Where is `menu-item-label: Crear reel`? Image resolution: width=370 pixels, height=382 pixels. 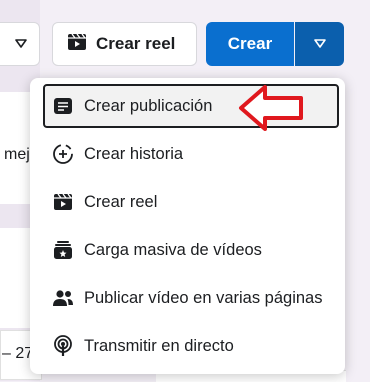
menu-item-label: Crear reel is located at coordinates (121, 201).